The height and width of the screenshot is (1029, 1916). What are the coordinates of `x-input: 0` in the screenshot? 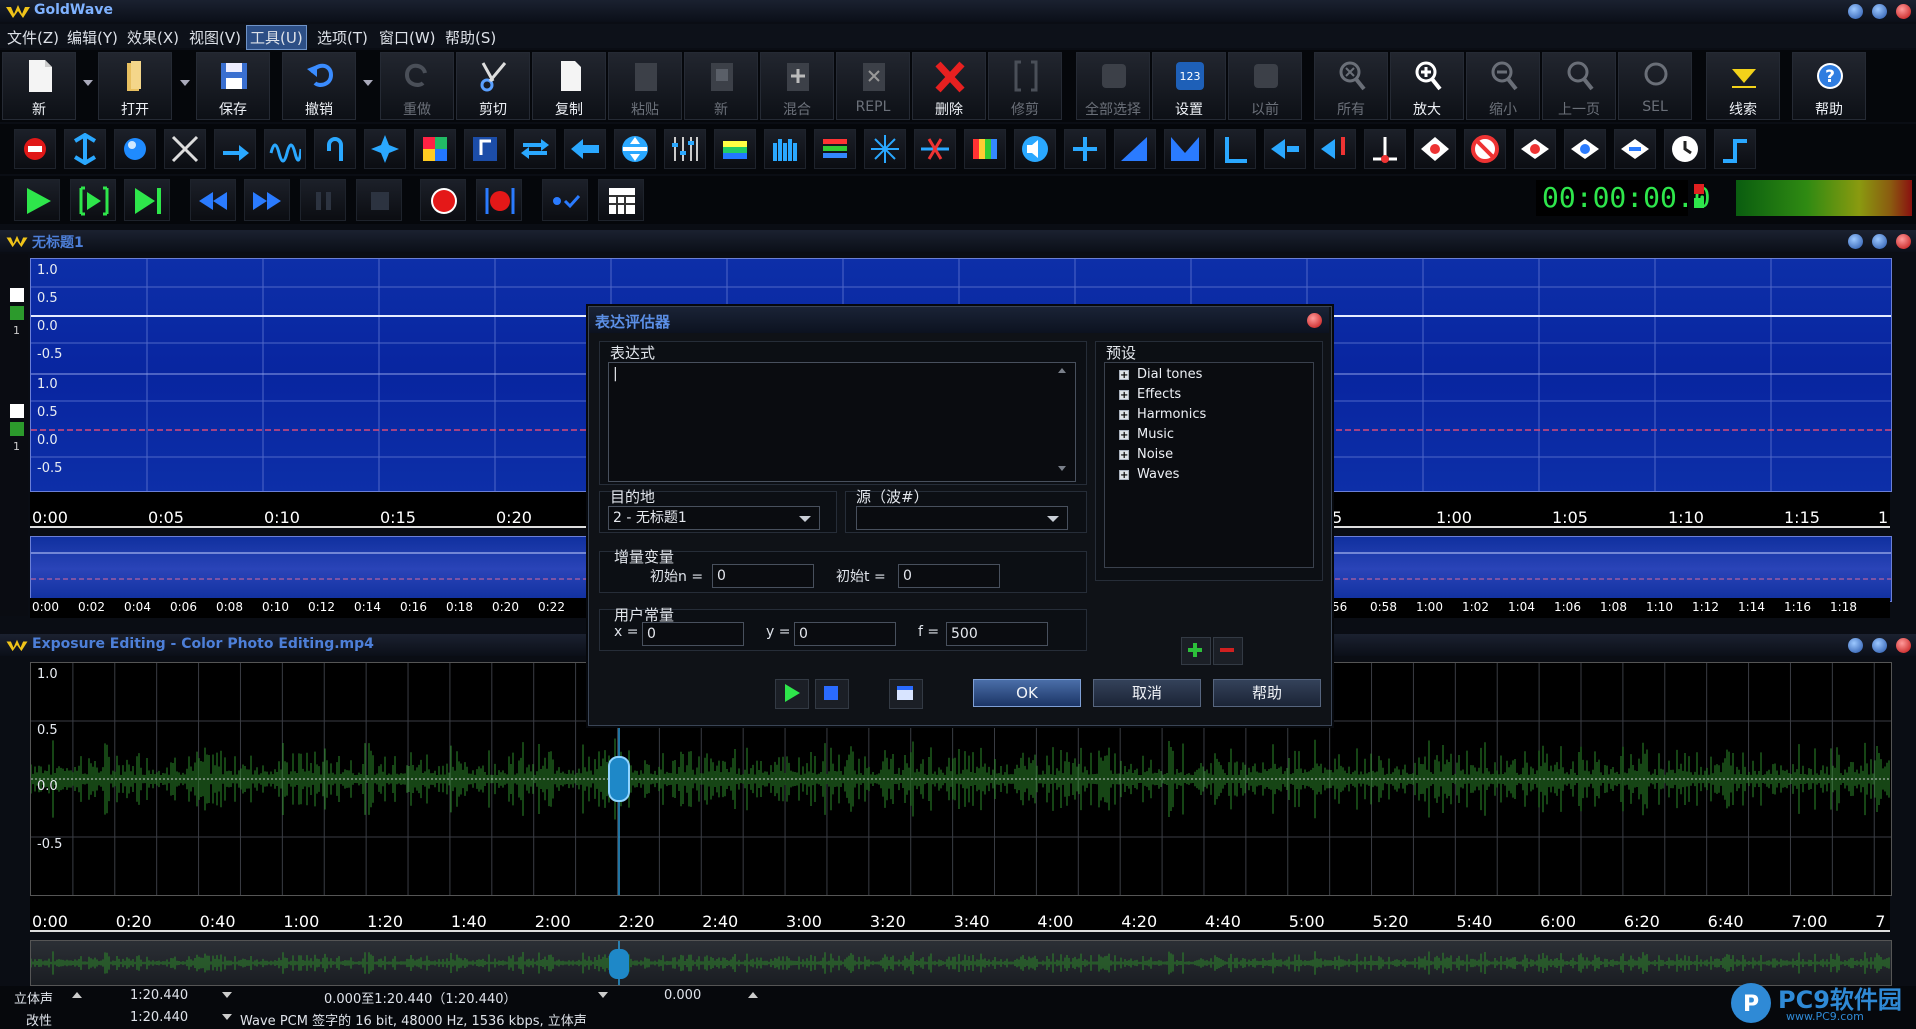 It's located at (693, 634).